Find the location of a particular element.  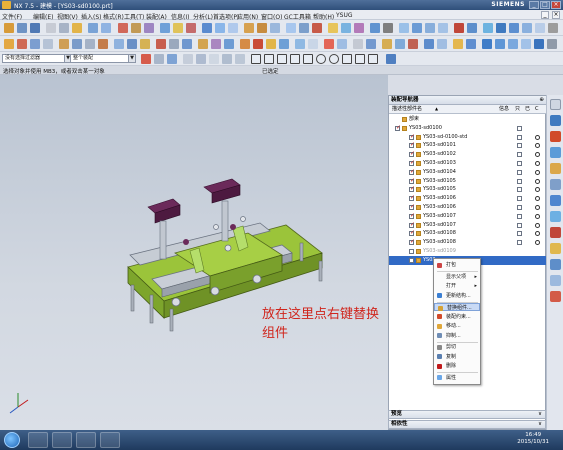

zoom-icon is located at coordinates (417, 28).